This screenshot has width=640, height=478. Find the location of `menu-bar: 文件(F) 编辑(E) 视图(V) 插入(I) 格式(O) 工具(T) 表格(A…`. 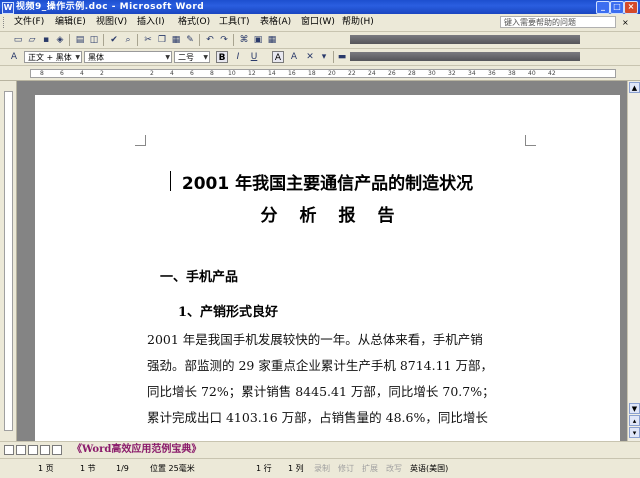

menu-bar: 文件(F) 编辑(E) 视图(V) 插入(I) 格式(O) 工具(T) 表格(A… is located at coordinates (320, 23).